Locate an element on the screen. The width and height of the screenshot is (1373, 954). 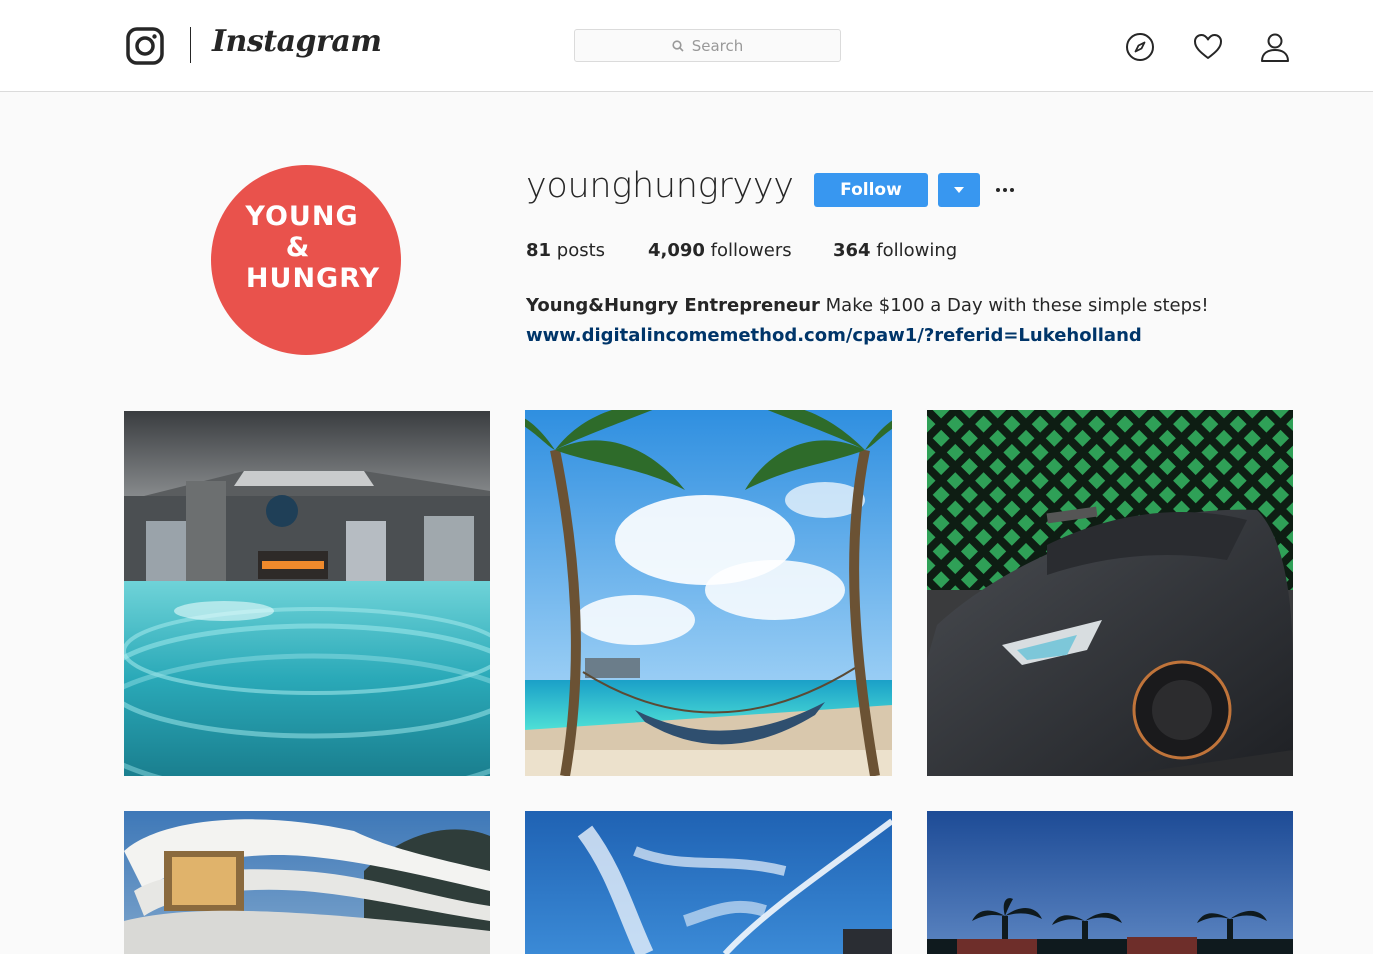
bio-full-name: Young&Hungry Entrepreneur is located at coordinates (673, 305).